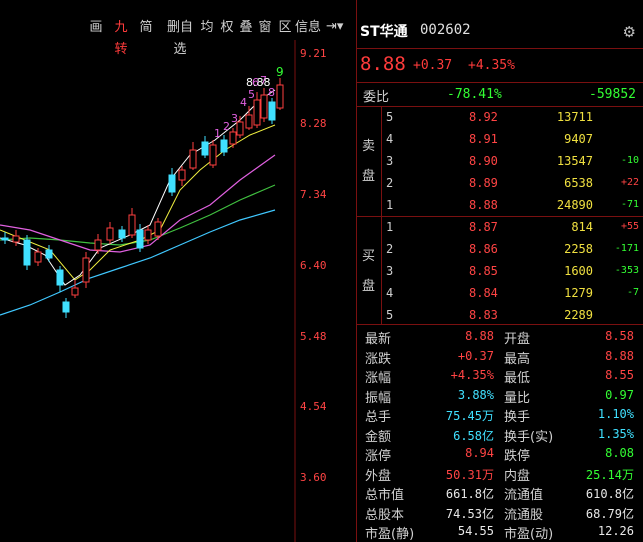 The image size is (643, 542). What do you see at coordinates (433, 65) in the screenshot?
I see `price-change: +0.37` at bounding box center [433, 65].